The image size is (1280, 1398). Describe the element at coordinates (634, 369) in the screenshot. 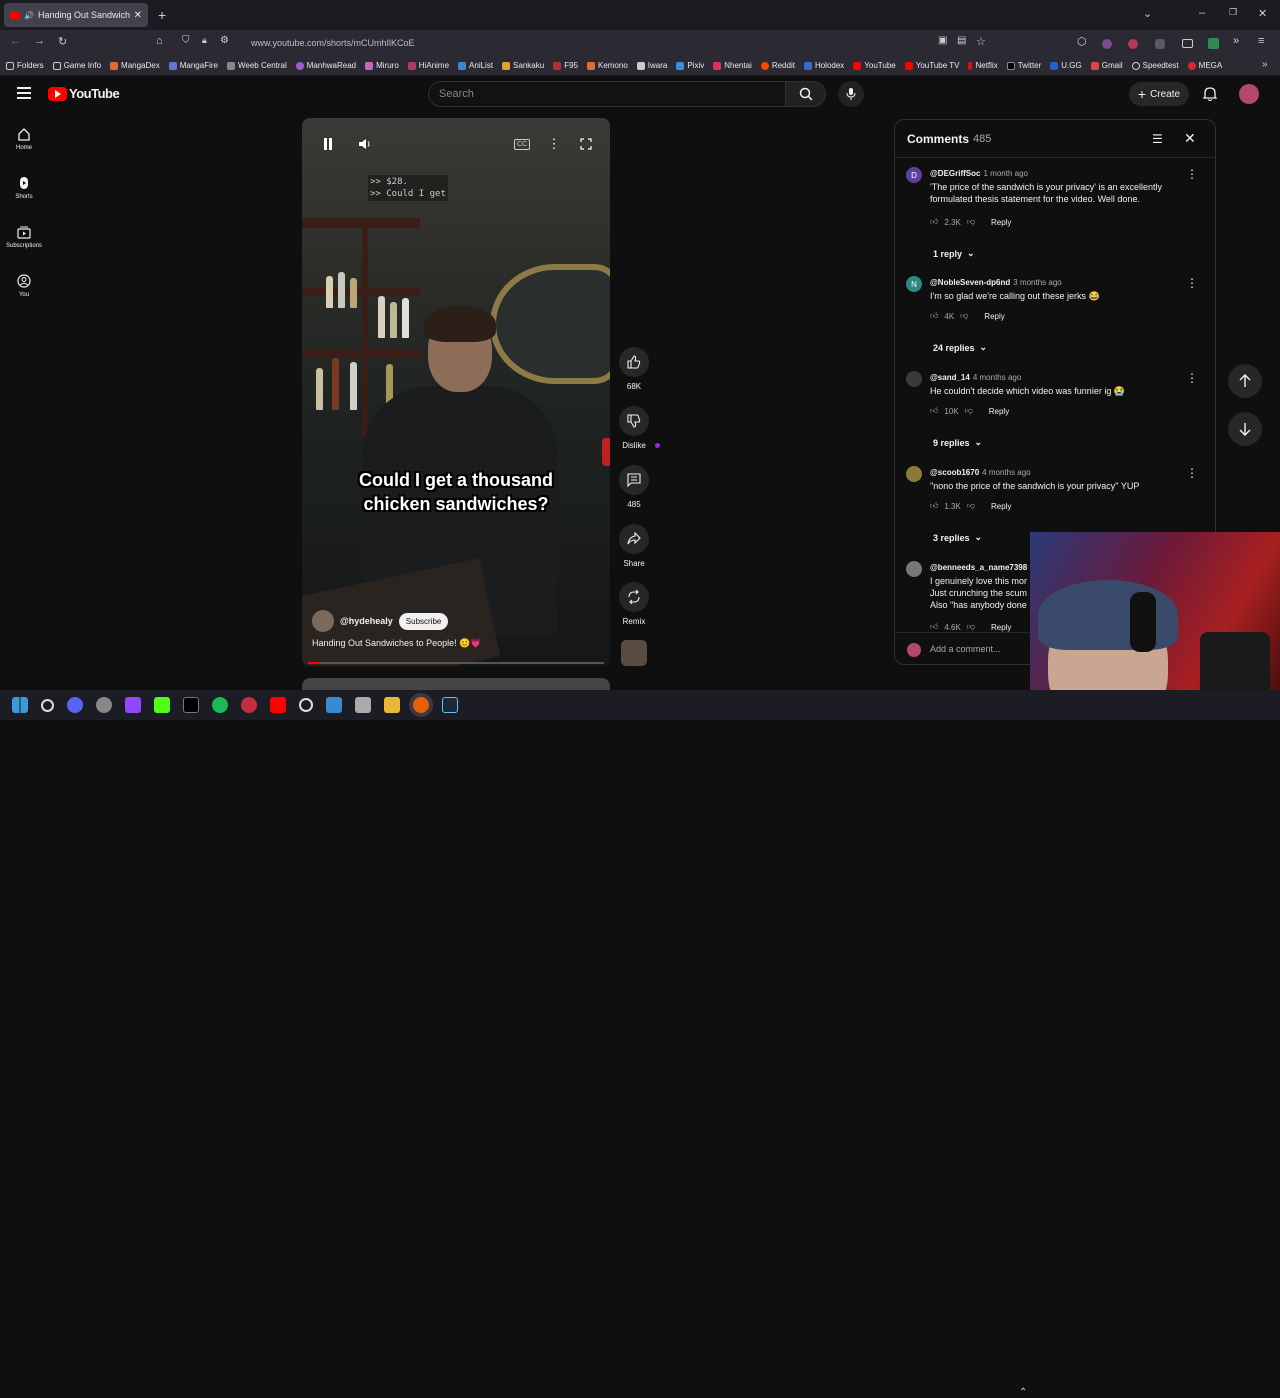

I see `like-button: 68K` at that location.